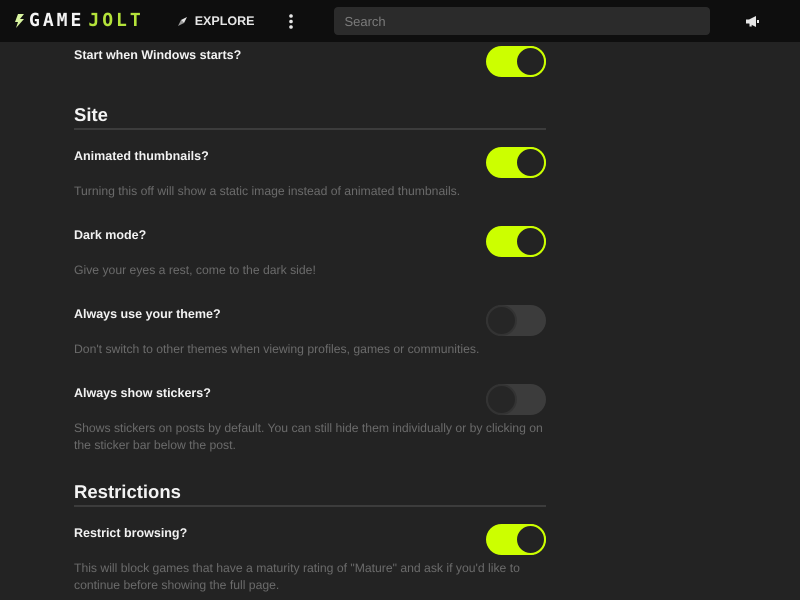  I want to click on more-icon, so click(291, 21).